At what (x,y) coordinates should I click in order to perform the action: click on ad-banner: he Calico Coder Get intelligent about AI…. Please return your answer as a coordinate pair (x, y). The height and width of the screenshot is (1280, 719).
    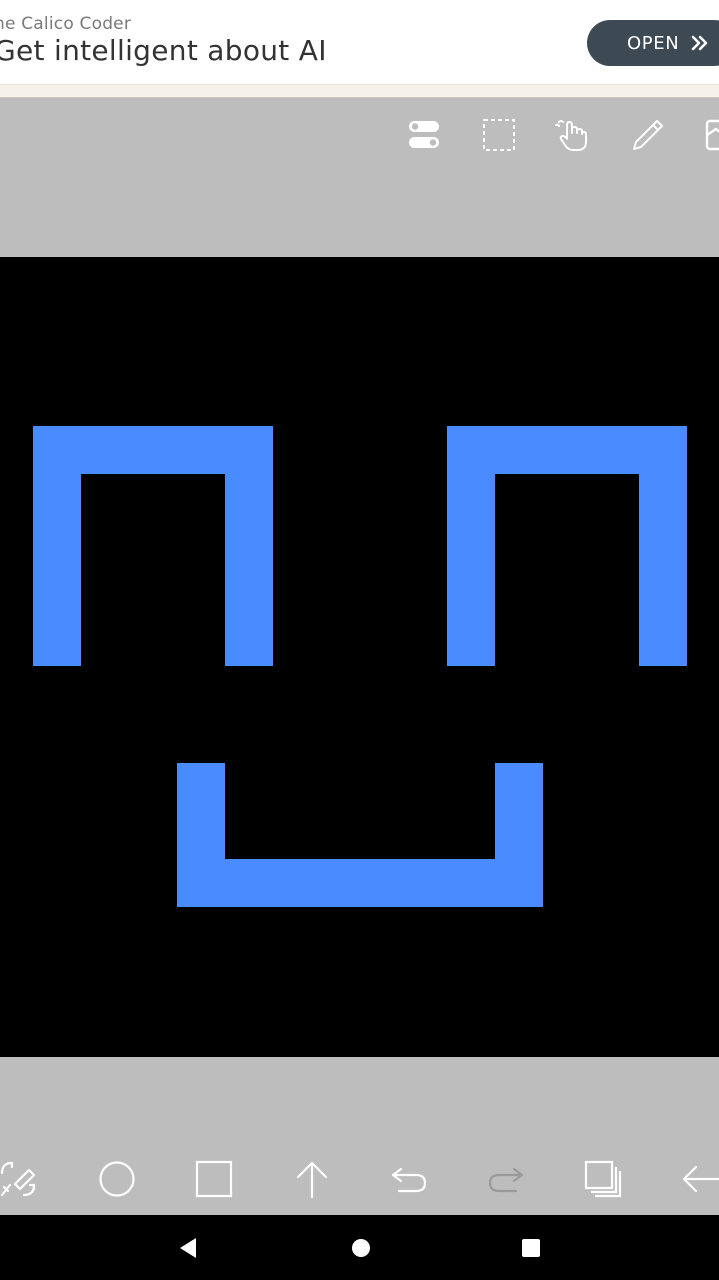
    Looking at the image, I should click on (359, 42).